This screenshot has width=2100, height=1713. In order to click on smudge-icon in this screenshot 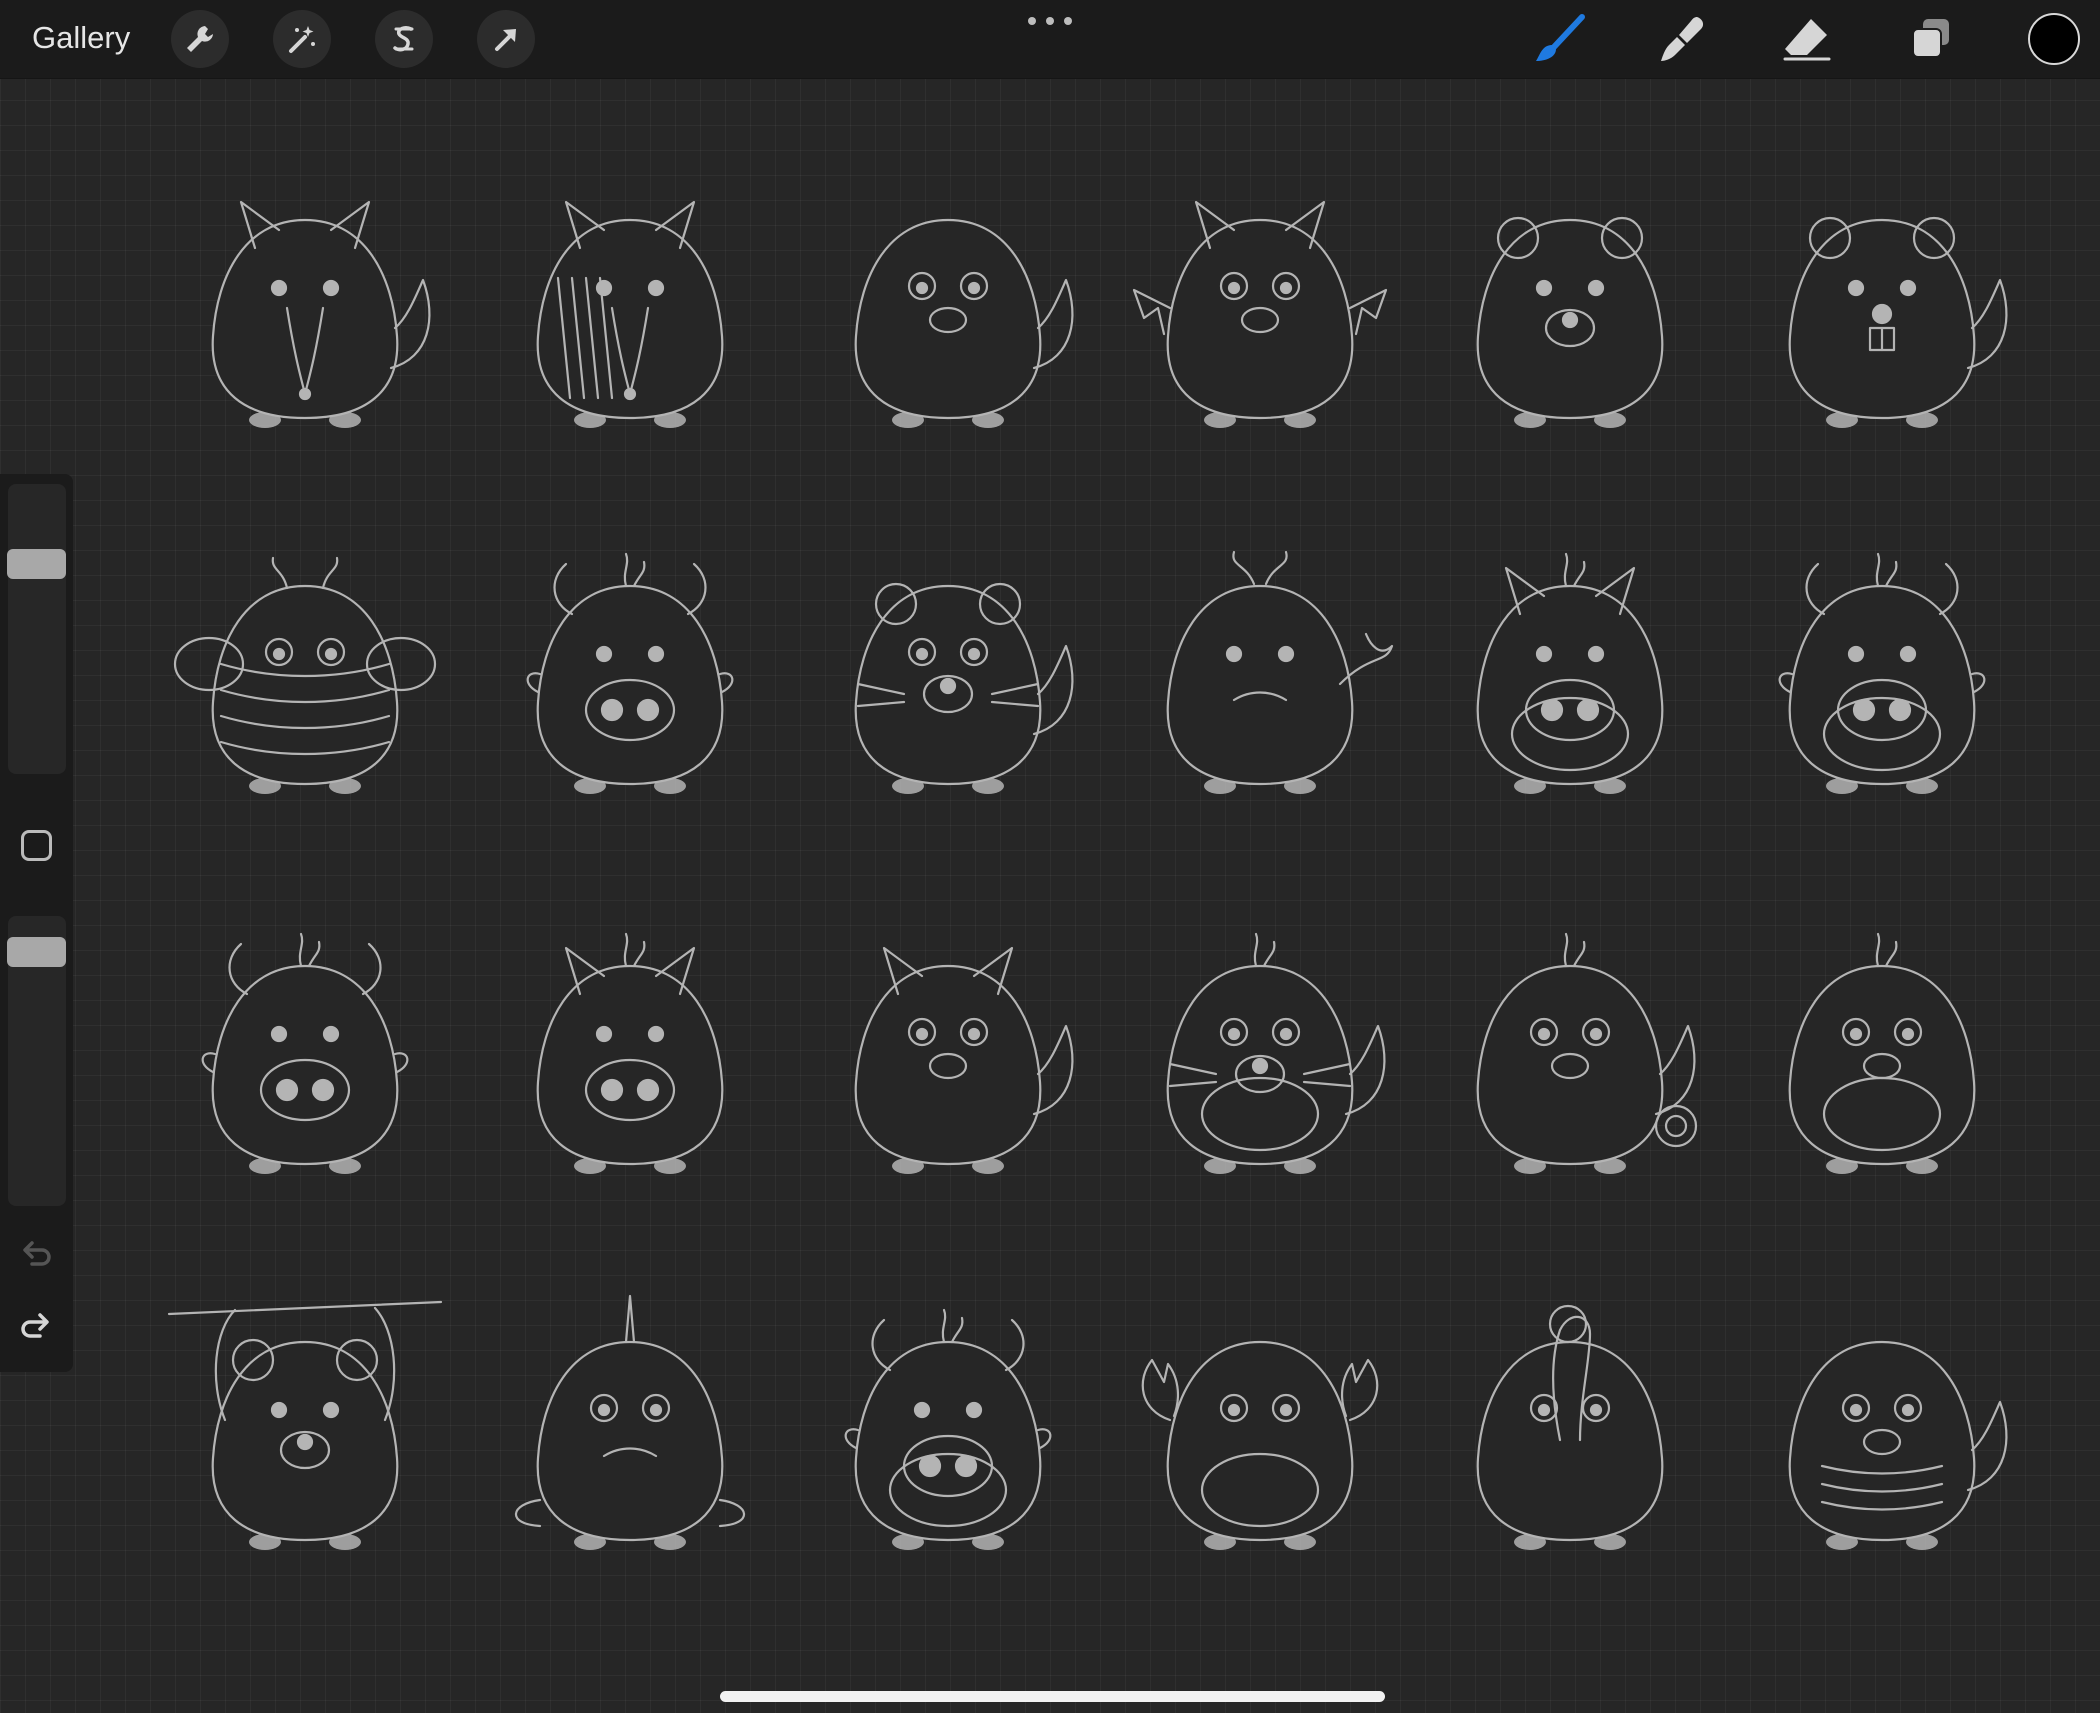, I will do `click(1682, 39)`.